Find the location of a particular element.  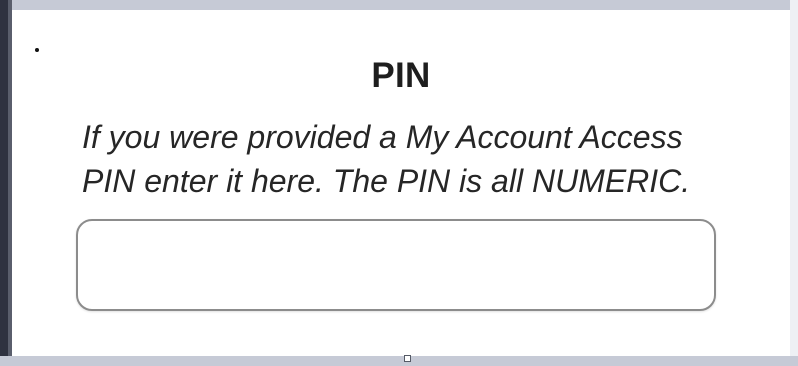

pin-title: PIN is located at coordinates (401, 75).